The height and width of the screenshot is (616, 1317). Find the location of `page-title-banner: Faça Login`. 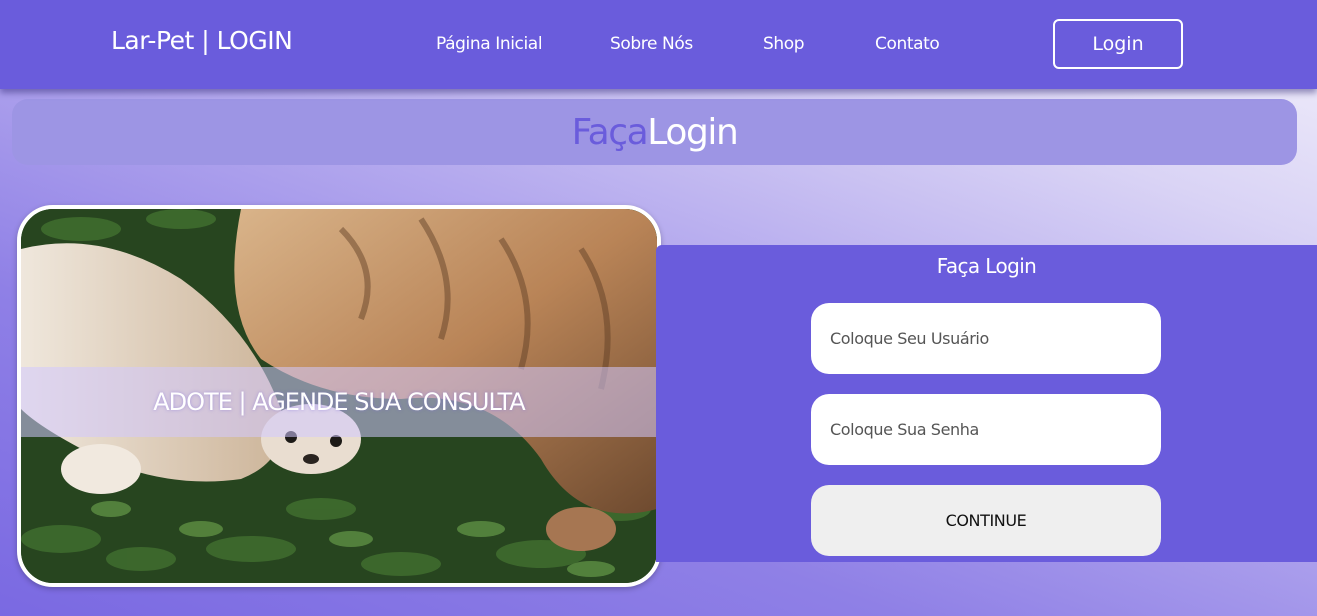

page-title-banner: Faça Login is located at coordinates (654, 132).